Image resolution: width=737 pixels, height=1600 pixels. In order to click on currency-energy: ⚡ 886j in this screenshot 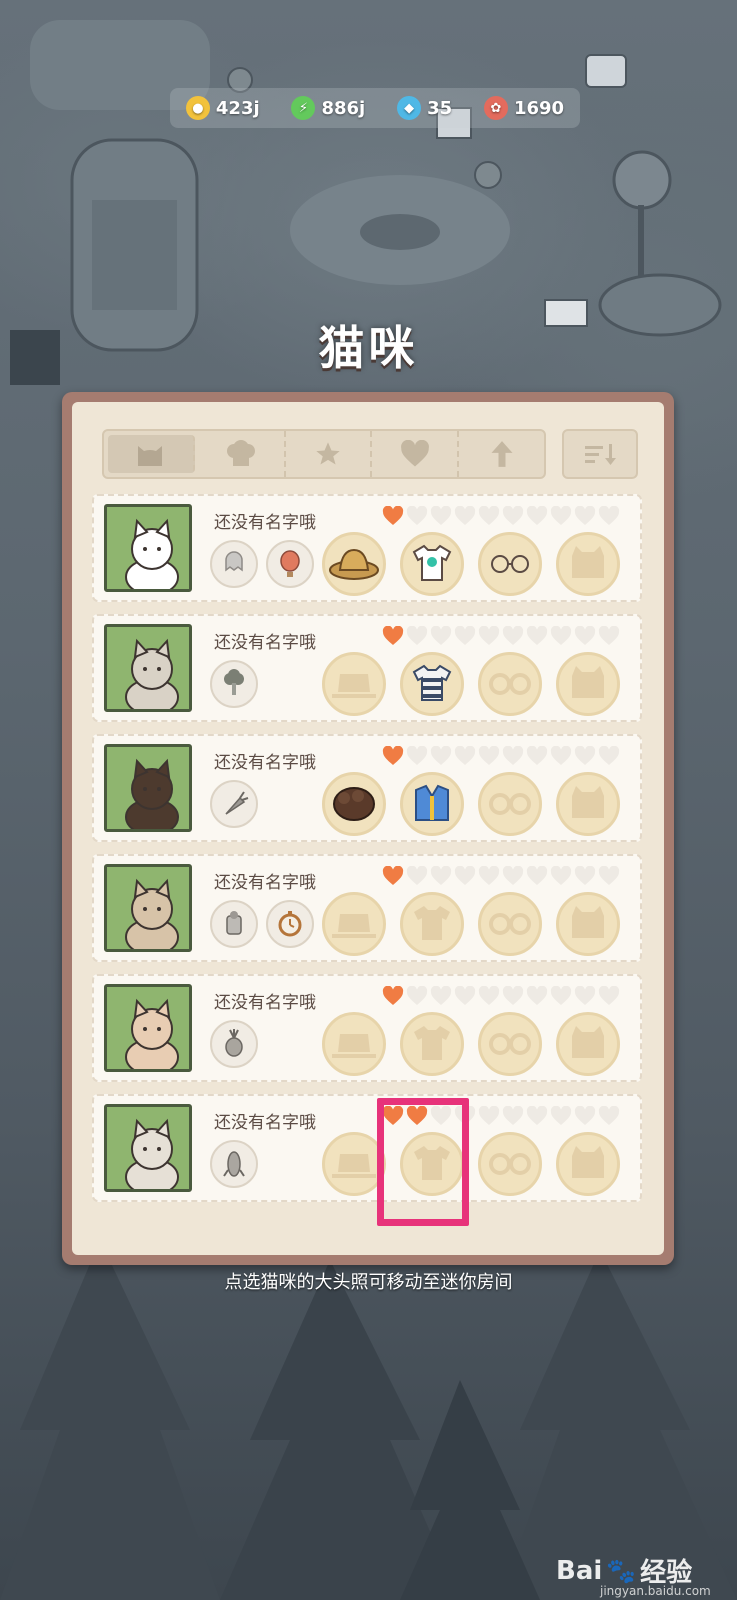, I will do `click(328, 108)`.